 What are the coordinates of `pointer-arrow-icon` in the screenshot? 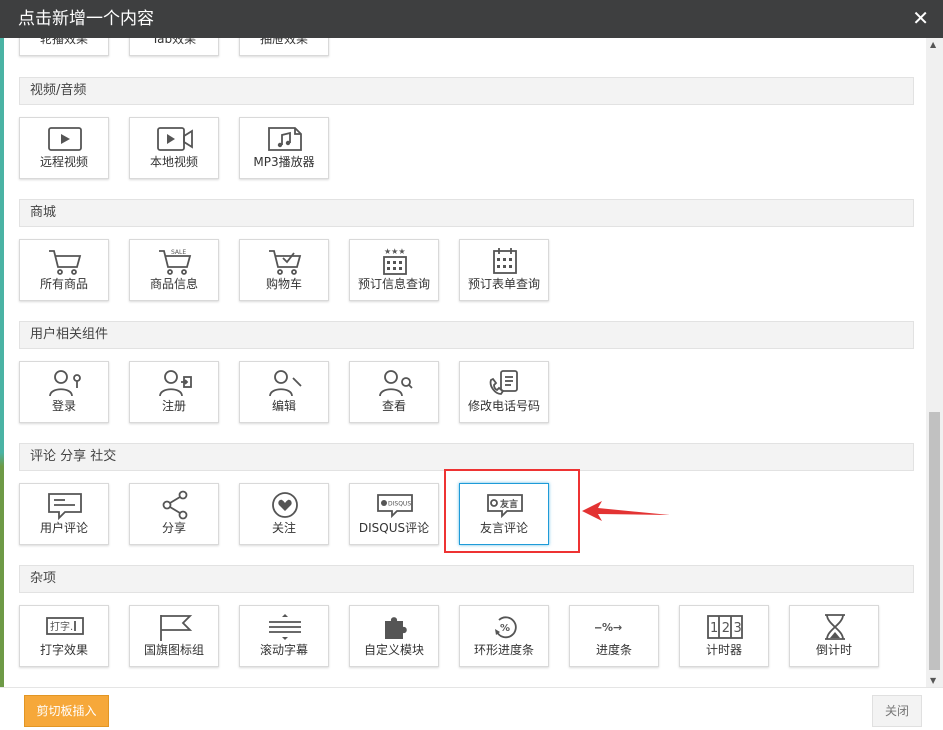 It's located at (626, 511).